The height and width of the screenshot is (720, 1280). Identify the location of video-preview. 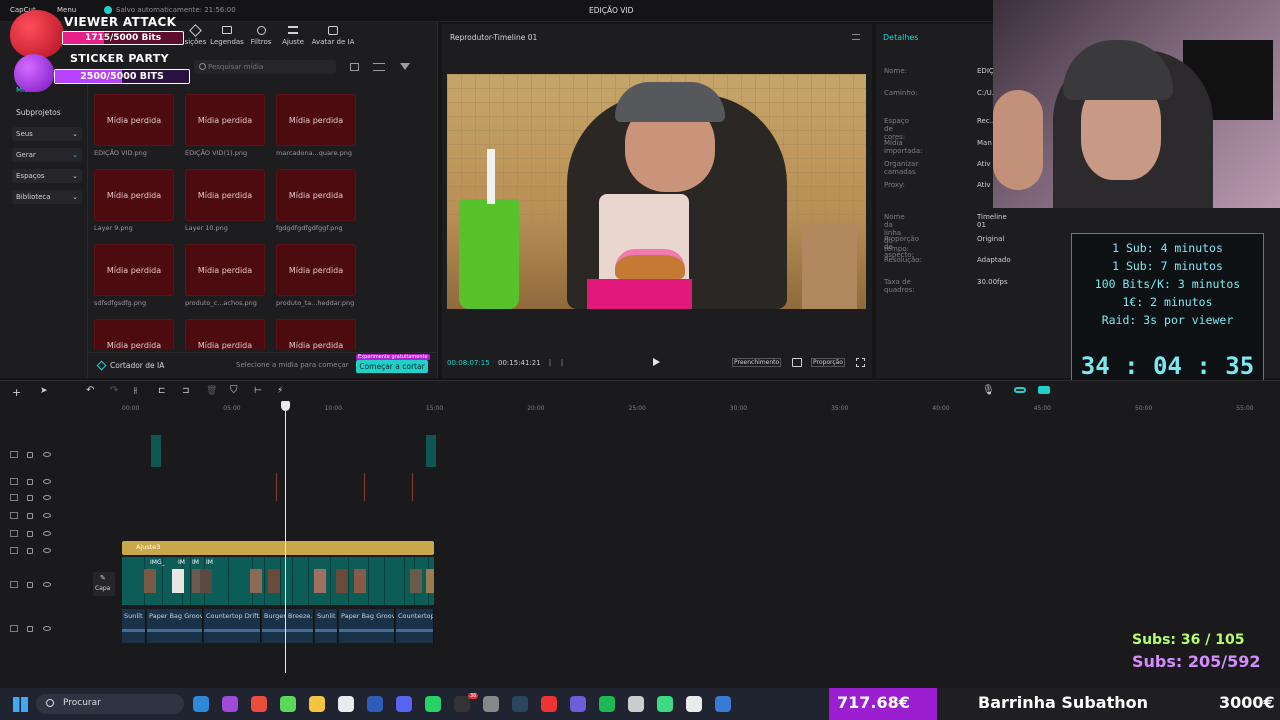
(656, 191).